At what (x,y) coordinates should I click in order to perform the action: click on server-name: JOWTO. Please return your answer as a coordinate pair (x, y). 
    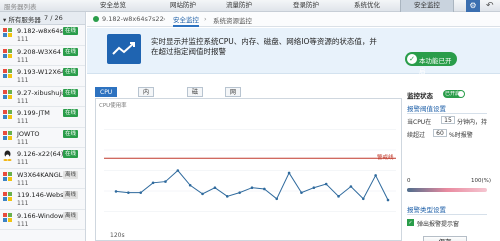
    Looking at the image, I should click on (28, 133).